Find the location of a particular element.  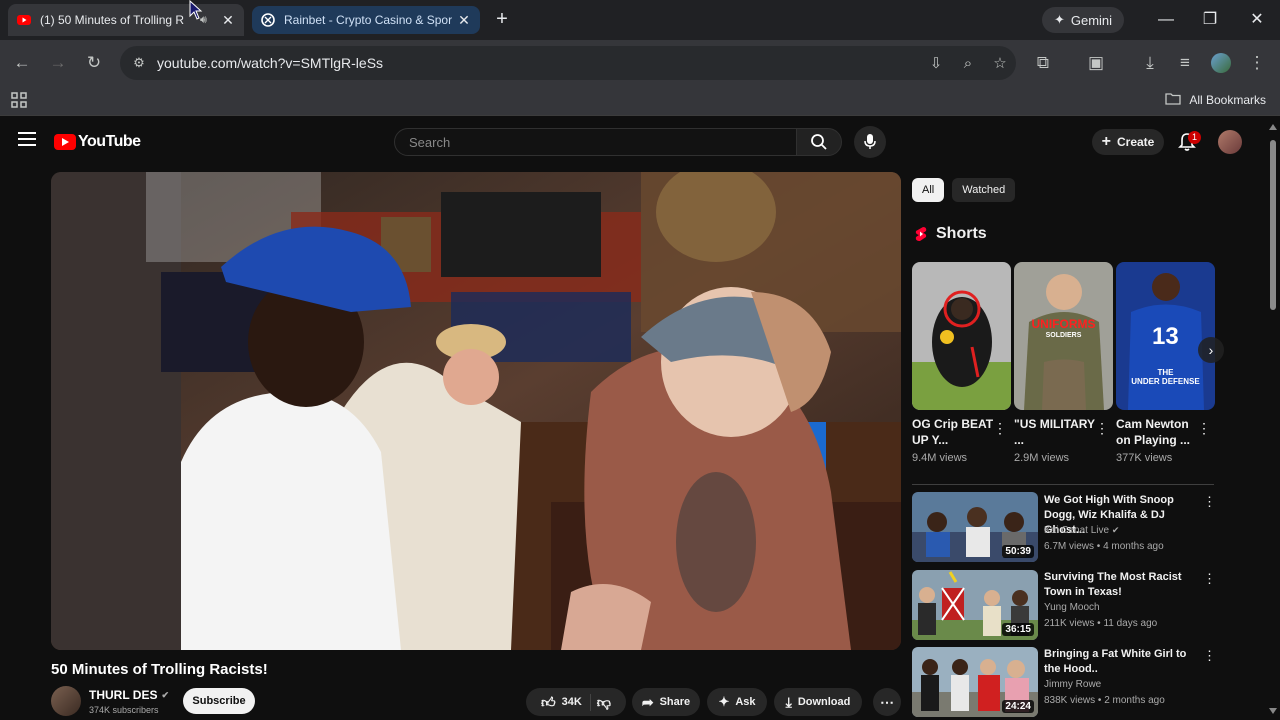

zoom-icon: ⌕ is located at coordinates (968, 63).